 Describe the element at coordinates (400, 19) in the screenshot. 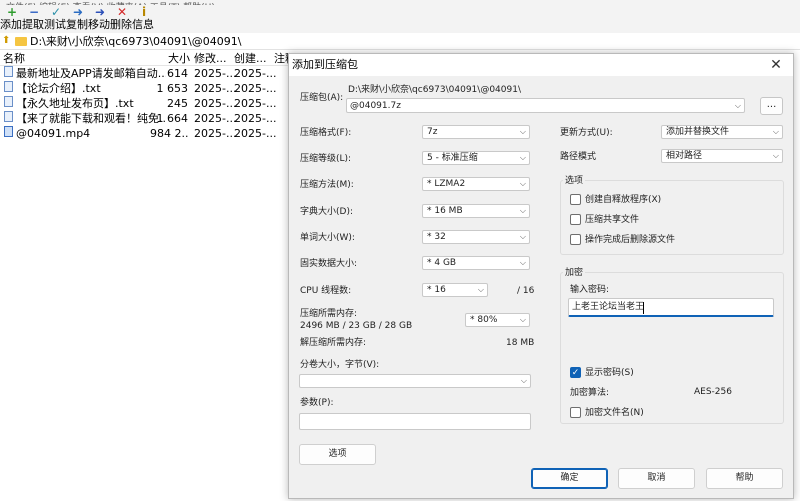

I see `toolbar: + 添加 − 提取 ✓ 测试 ➜ 复制 ➜ 移动 ✕ 删除 i 信息` at that location.